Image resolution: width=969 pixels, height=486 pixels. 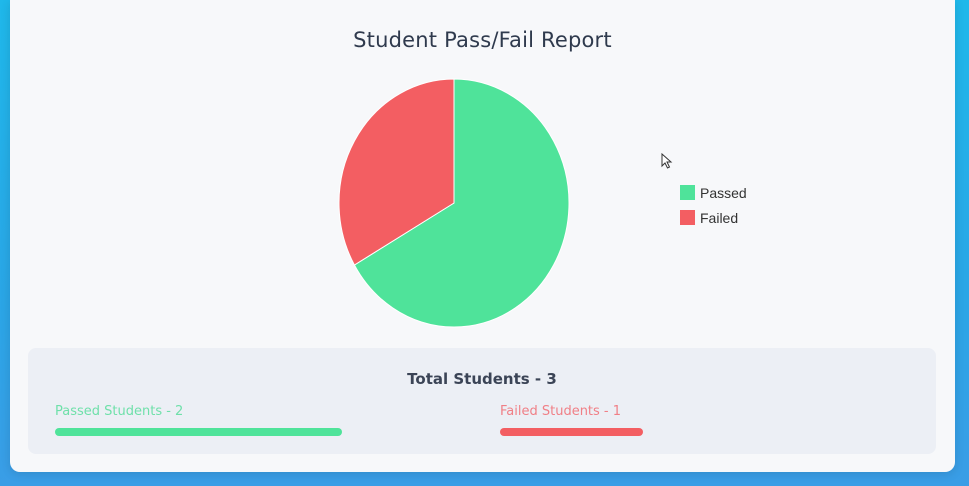 What do you see at coordinates (719, 217) in the screenshot?
I see `legend-label-failed: Failed` at bounding box center [719, 217].